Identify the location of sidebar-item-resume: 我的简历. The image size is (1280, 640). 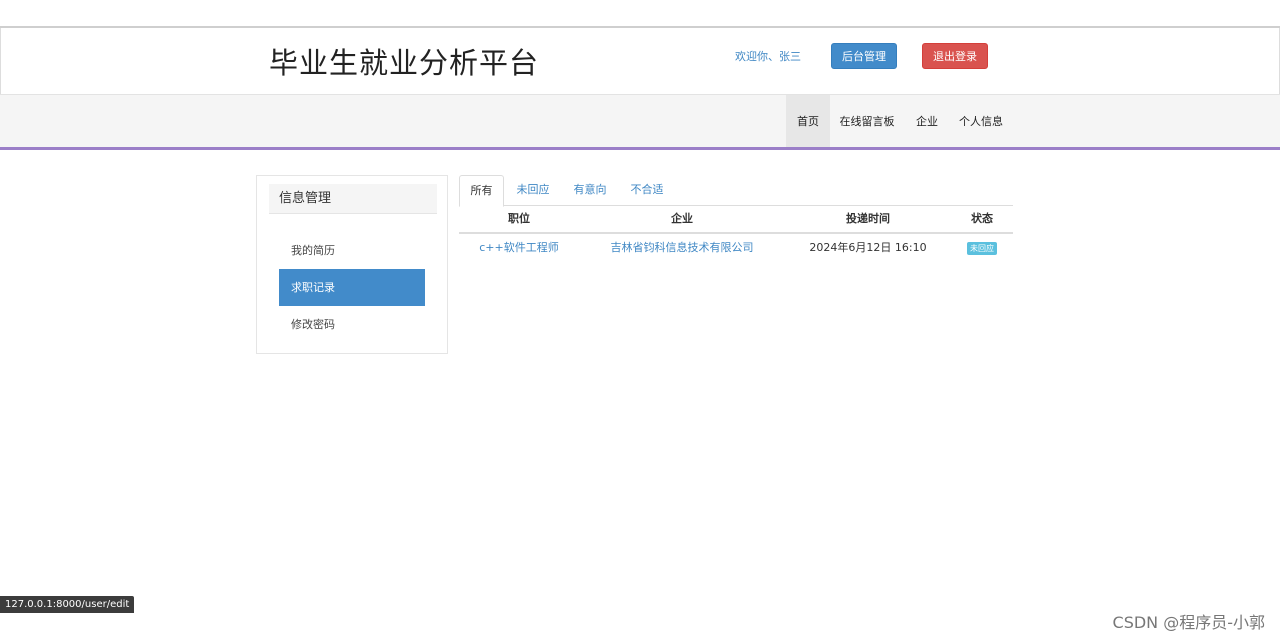
(352, 250).